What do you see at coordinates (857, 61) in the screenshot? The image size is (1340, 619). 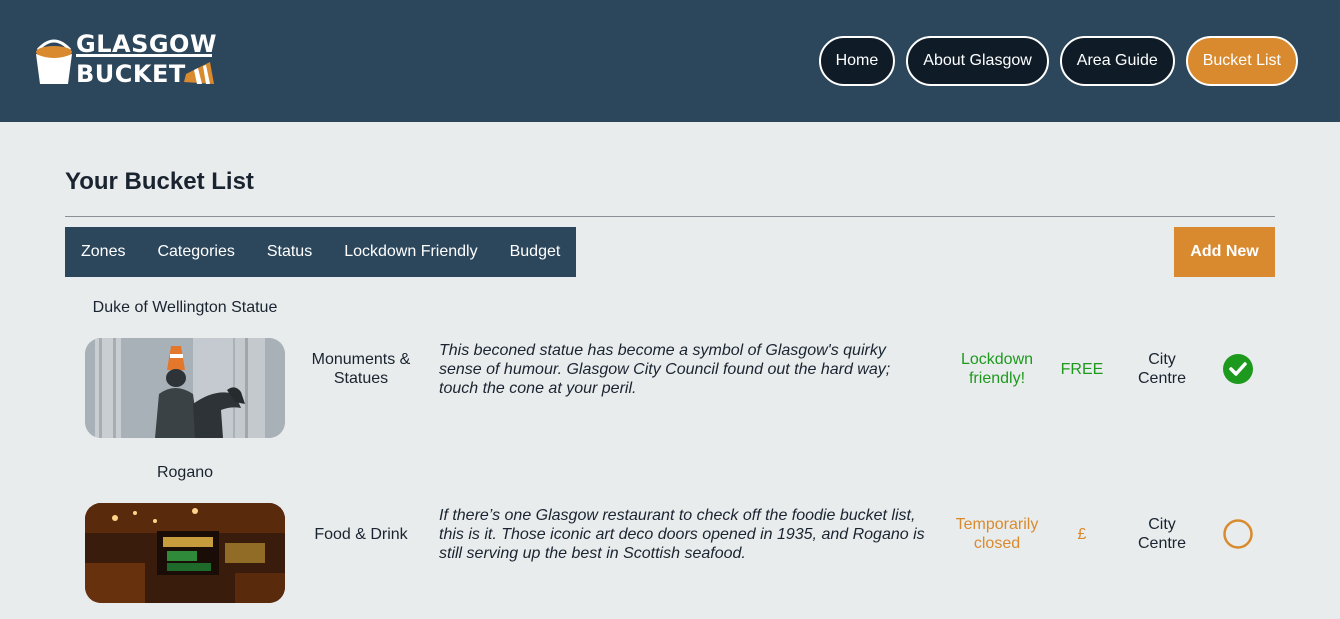 I see `nav-home: Home` at bounding box center [857, 61].